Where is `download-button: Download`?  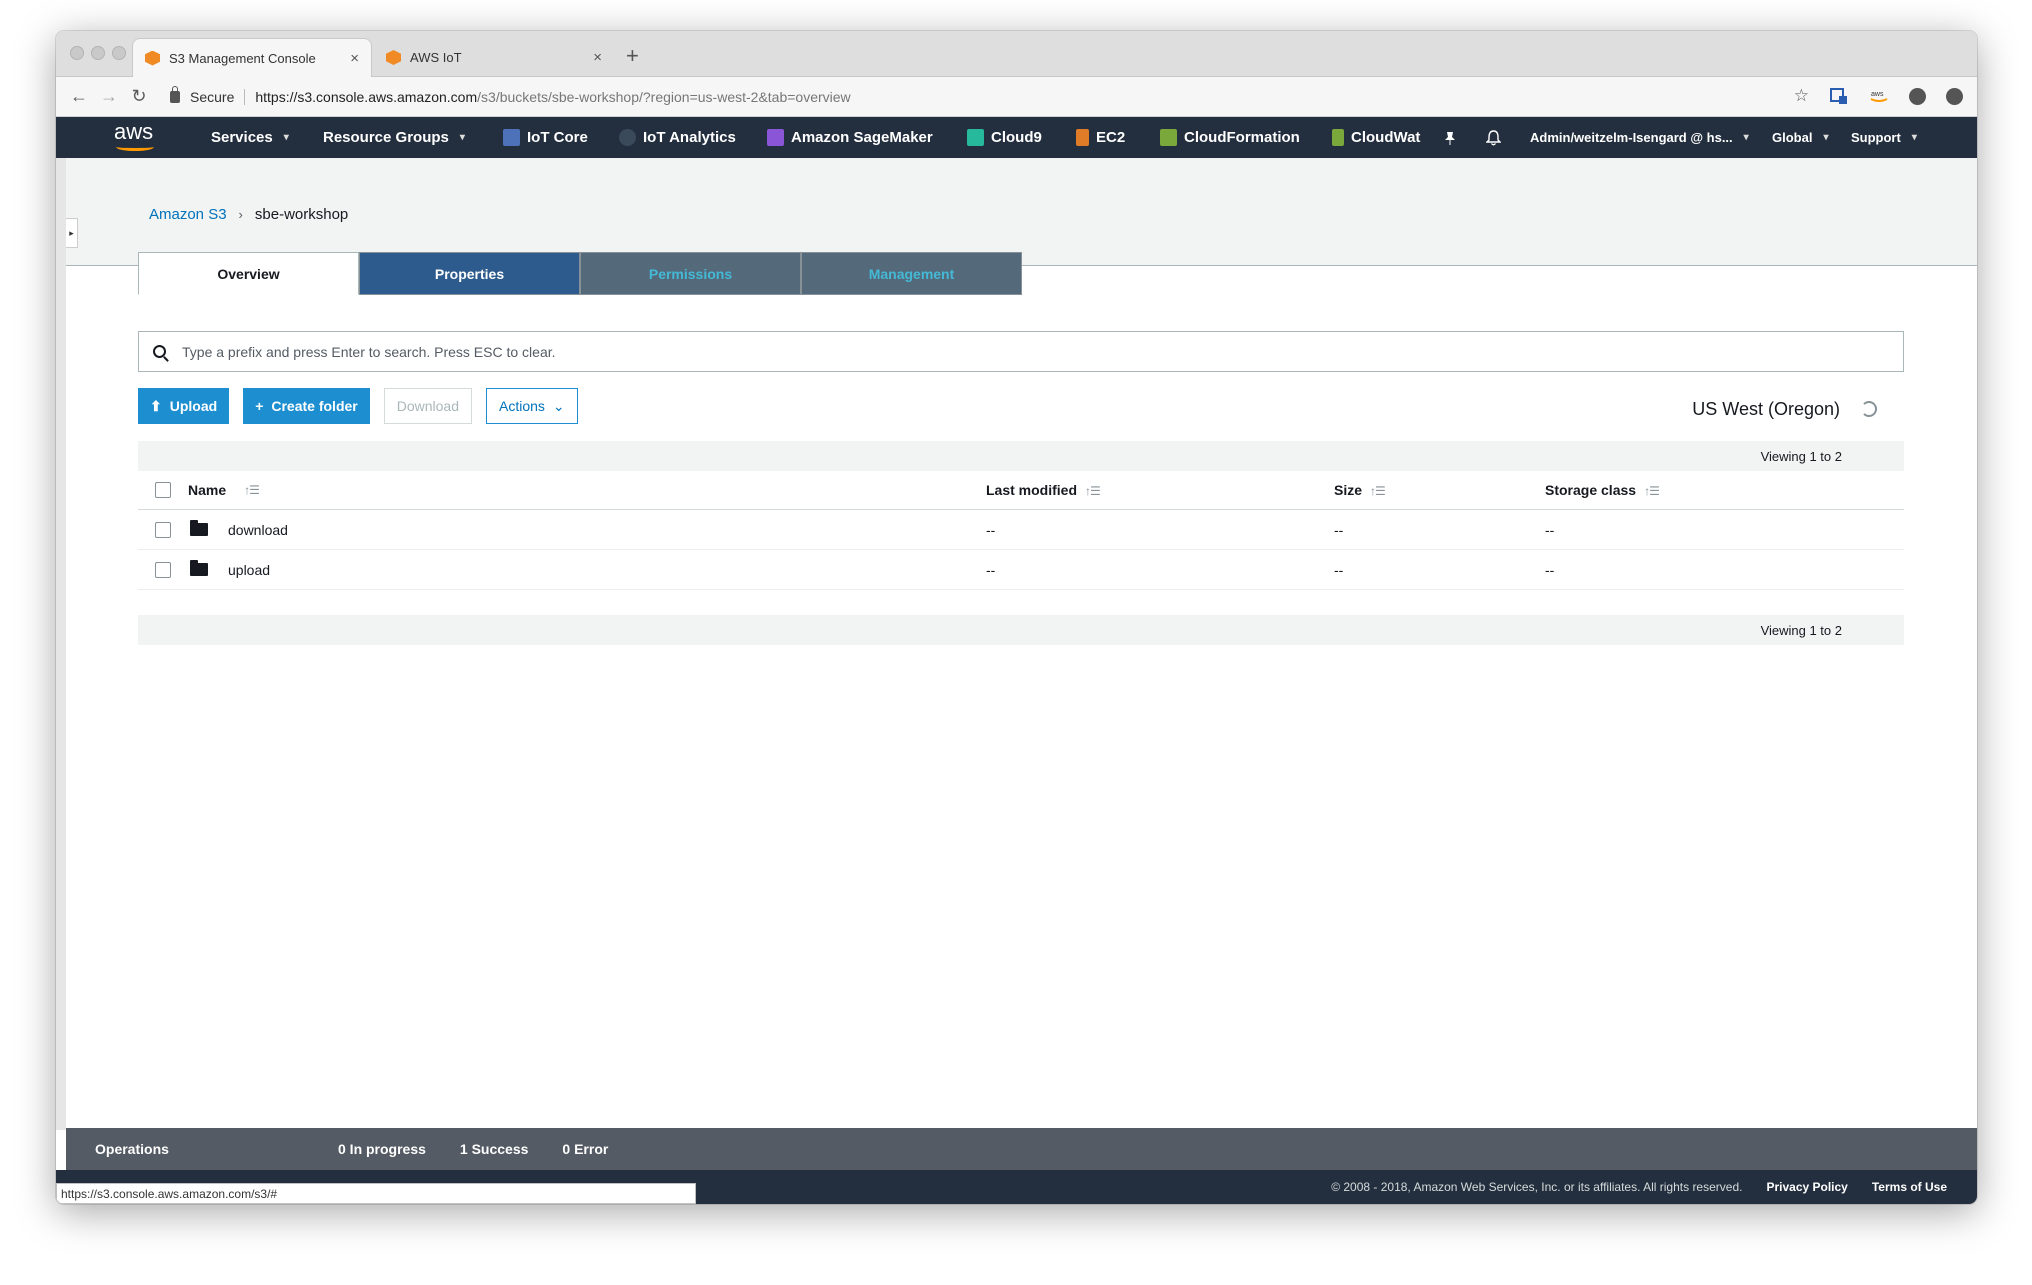 download-button: Download is located at coordinates (427, 406).